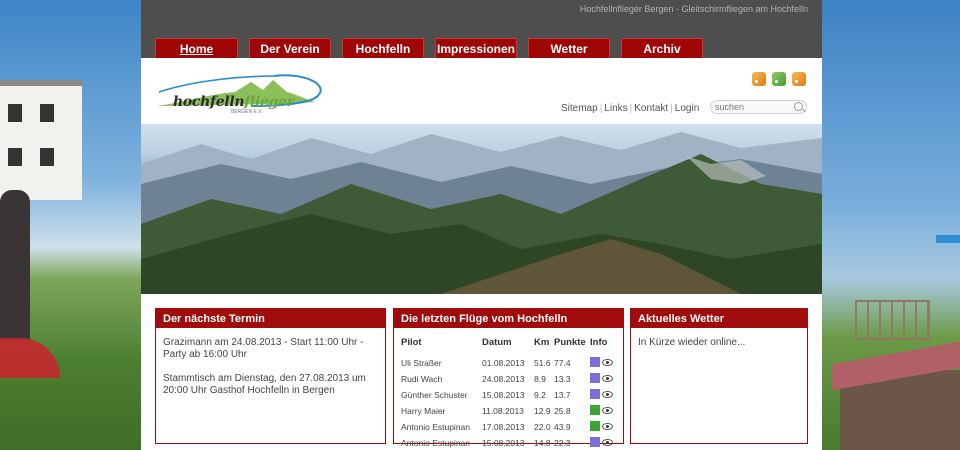 The height and width of the screenshot is (450, 960). What do you see at coordinates (508, 318) in the screenshot?
I see `box-recent-flights-title: Die letzten Flüge vom Hochfelln` at bounding box center [508, 318].